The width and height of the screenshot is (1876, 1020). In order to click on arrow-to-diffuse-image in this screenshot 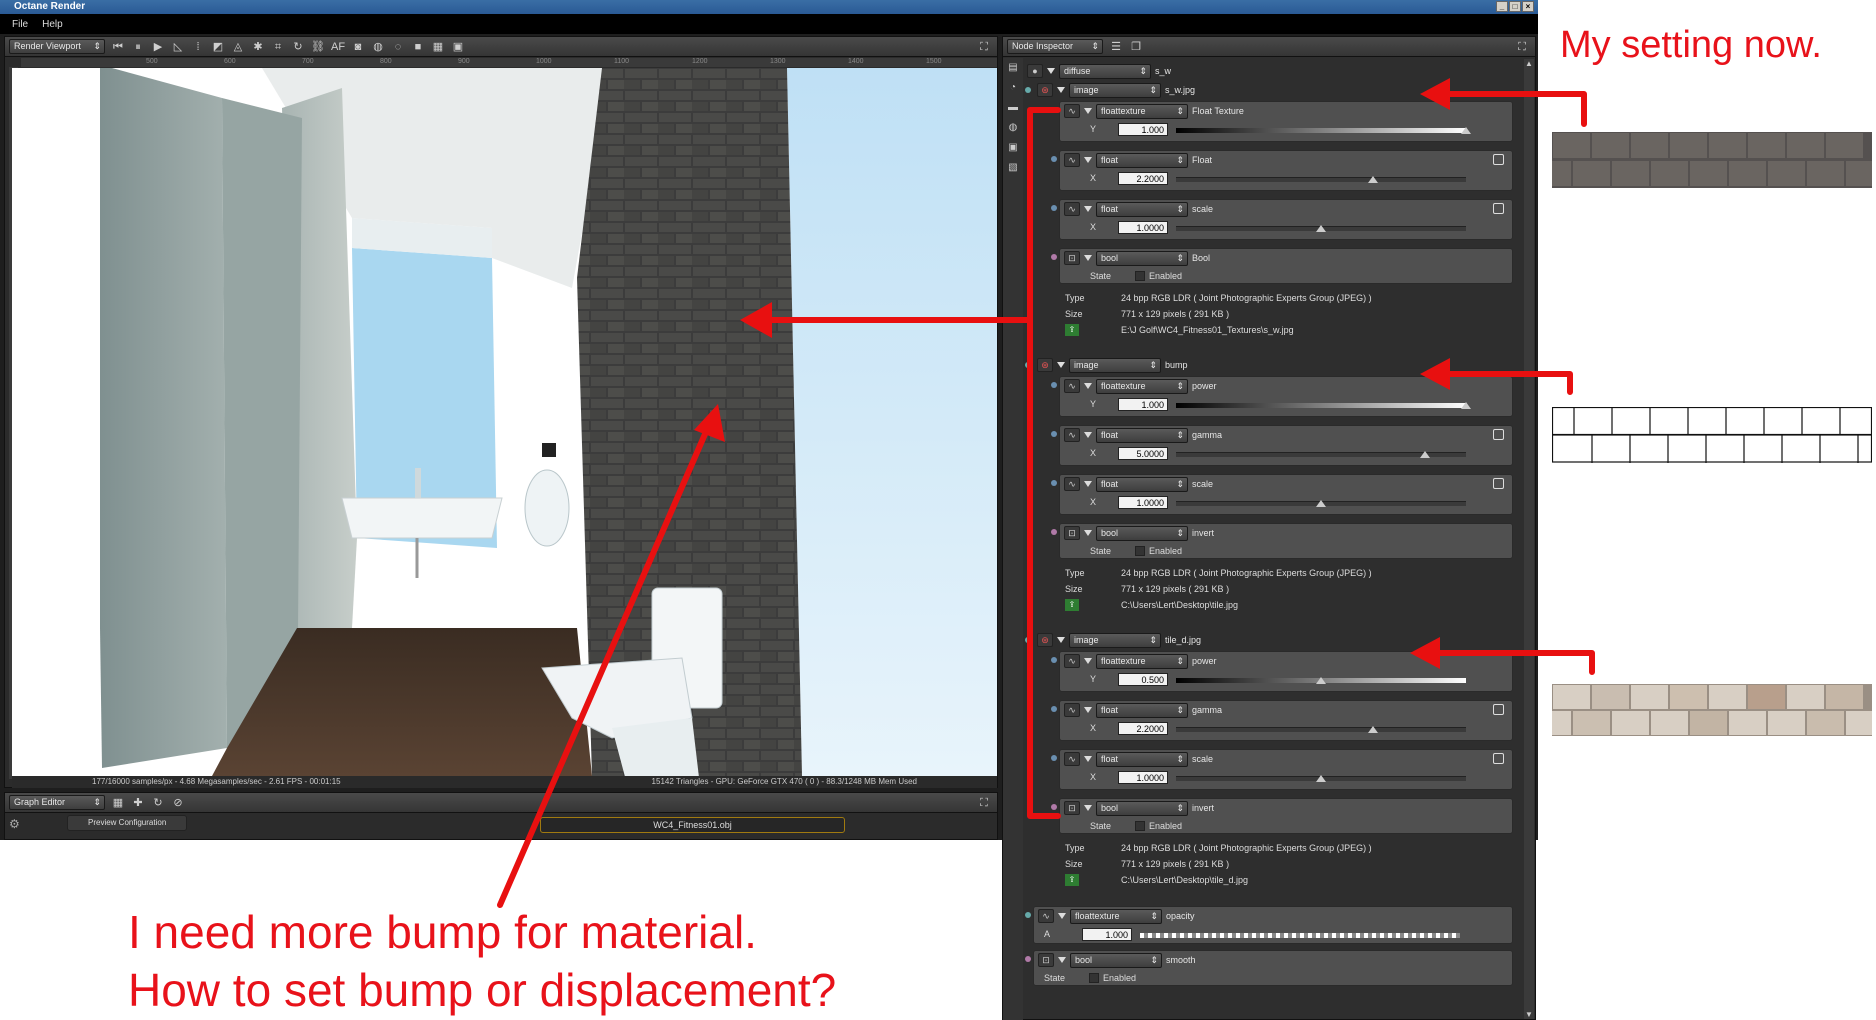, I will do `click(1507, 109)`.